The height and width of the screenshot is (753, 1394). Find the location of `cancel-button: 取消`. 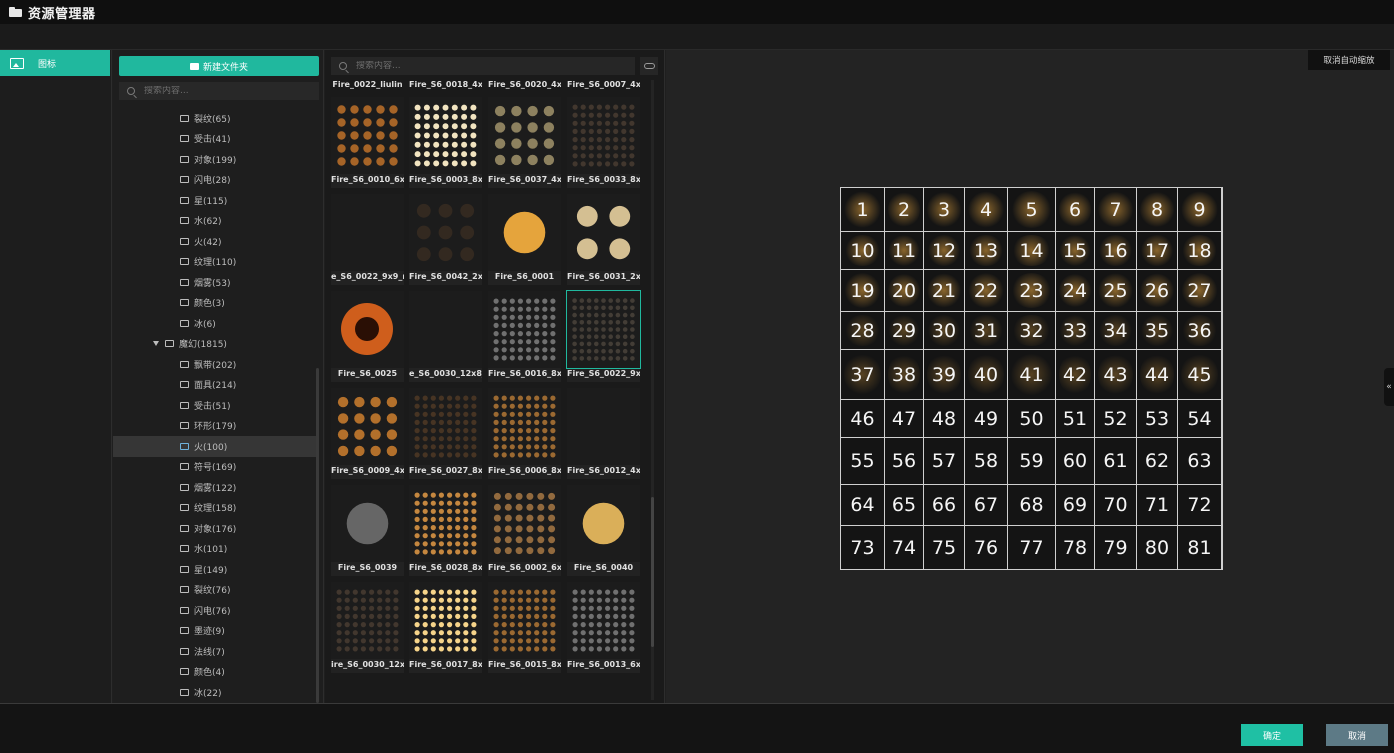

cancel-button: 取消 is located at coordinates (1357, 735).